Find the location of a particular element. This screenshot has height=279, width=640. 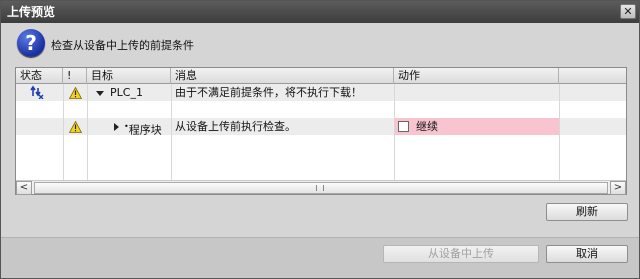

scrollbar-thumb is located at coordinates (321, 188).